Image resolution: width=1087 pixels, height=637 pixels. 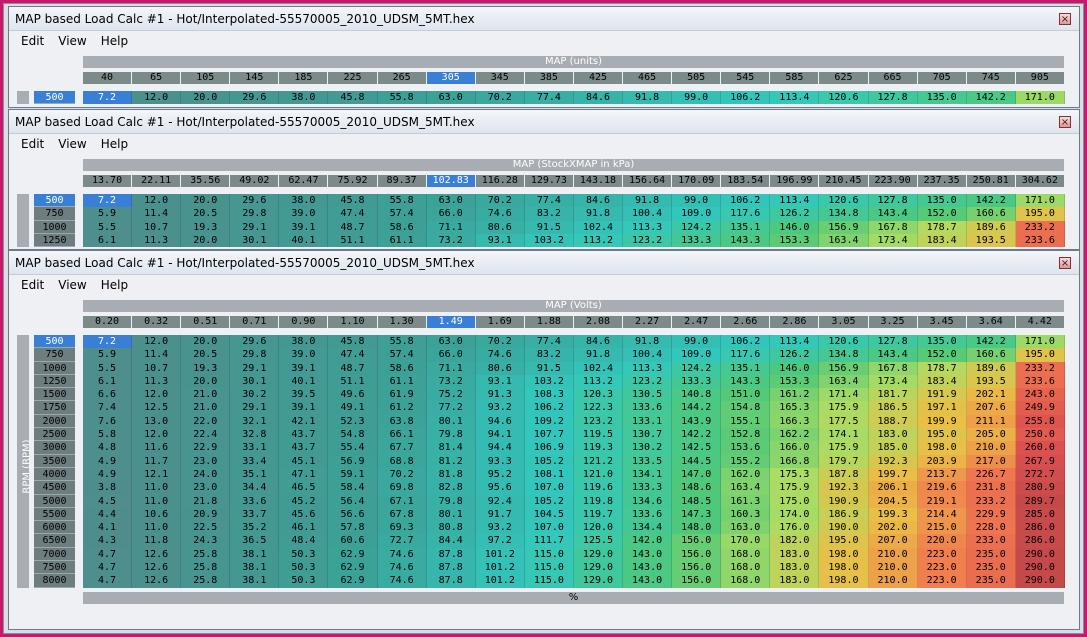 I want to click on table-cell: 202.1, so click(x=991, y=395).